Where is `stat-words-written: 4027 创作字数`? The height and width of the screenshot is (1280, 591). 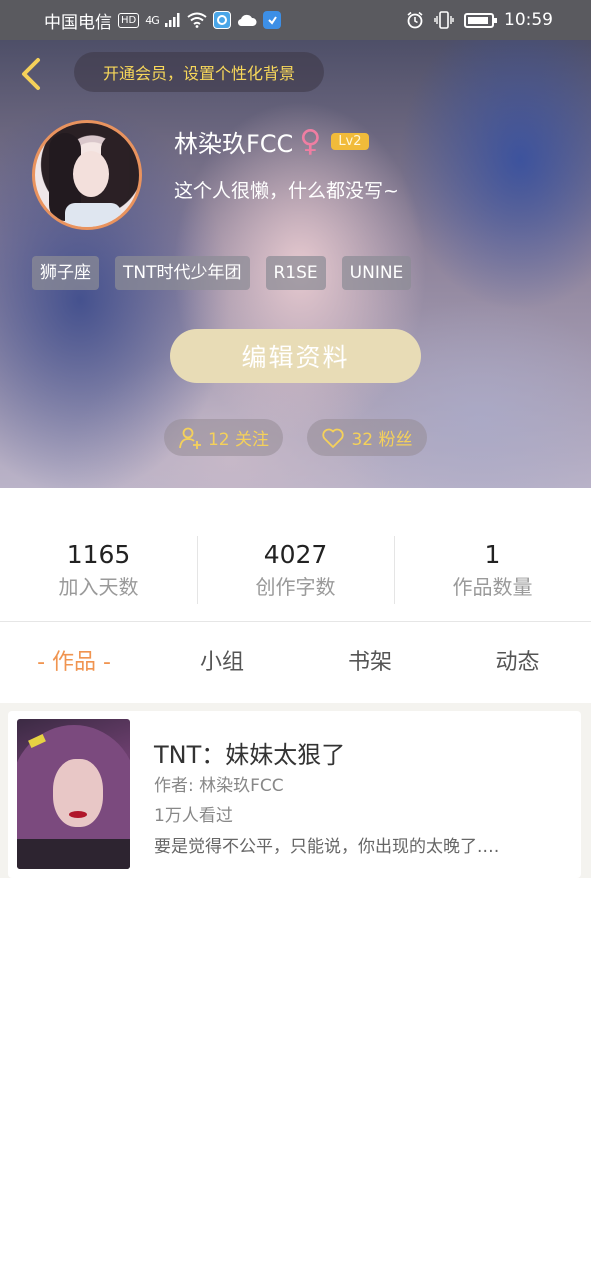 stat-words-written: 4027 创作字数 is located at coordinates (295, 570).